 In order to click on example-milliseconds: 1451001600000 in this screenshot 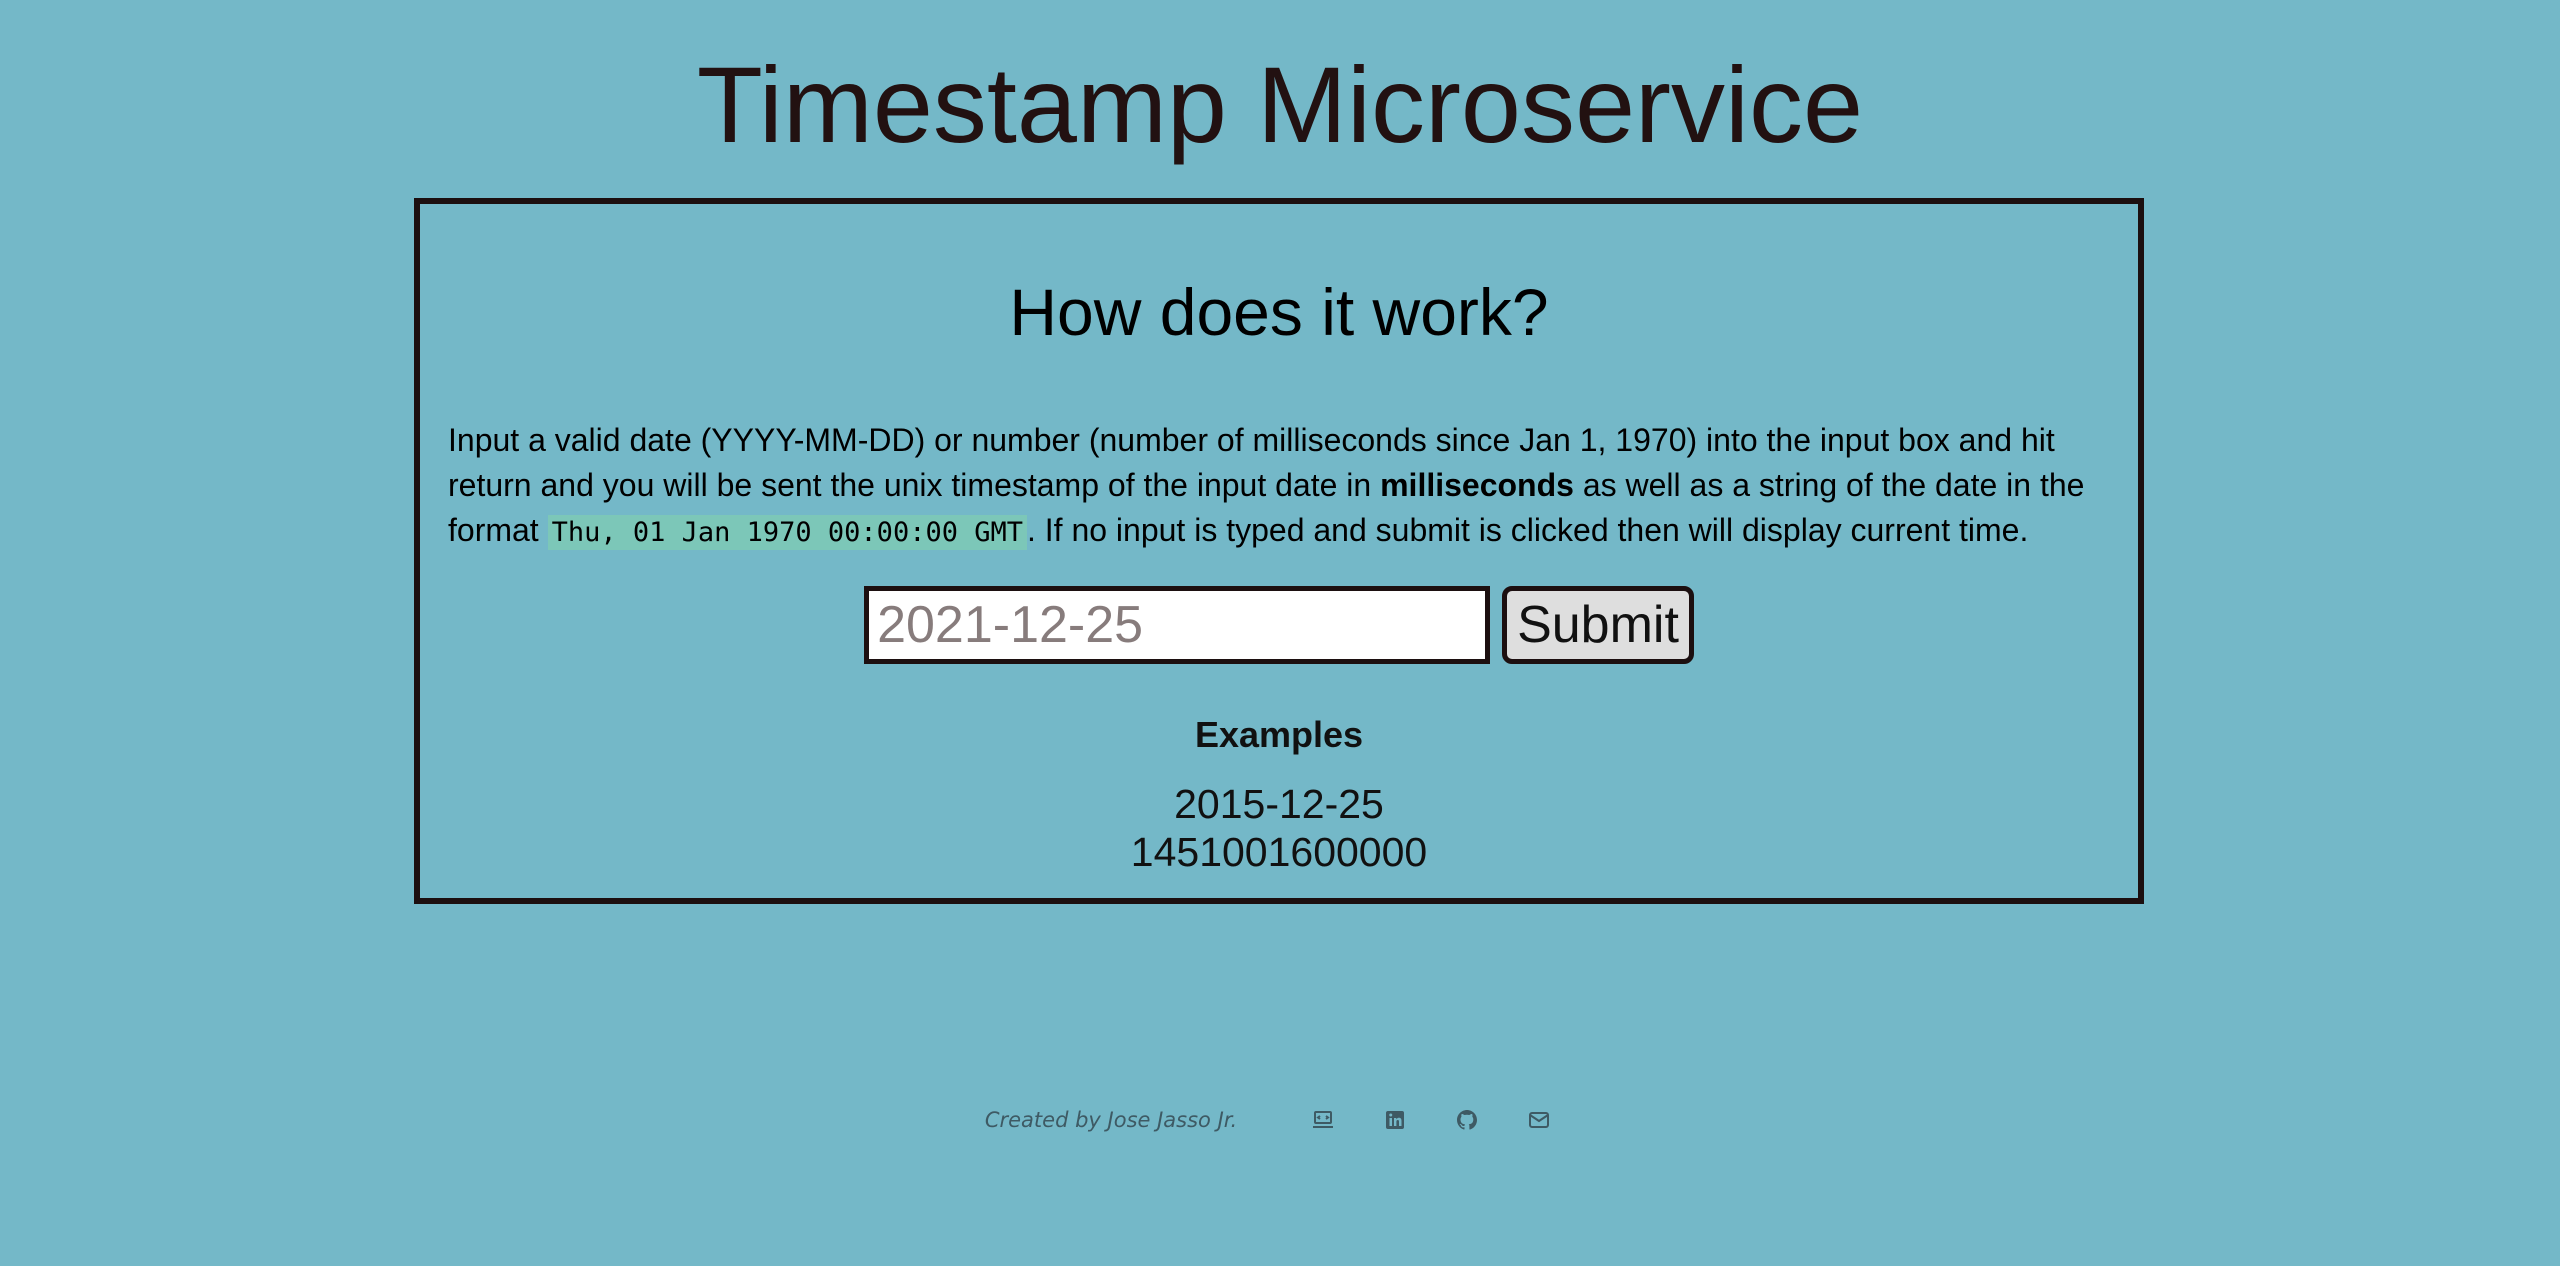, I will do `click(1279, 852)`.